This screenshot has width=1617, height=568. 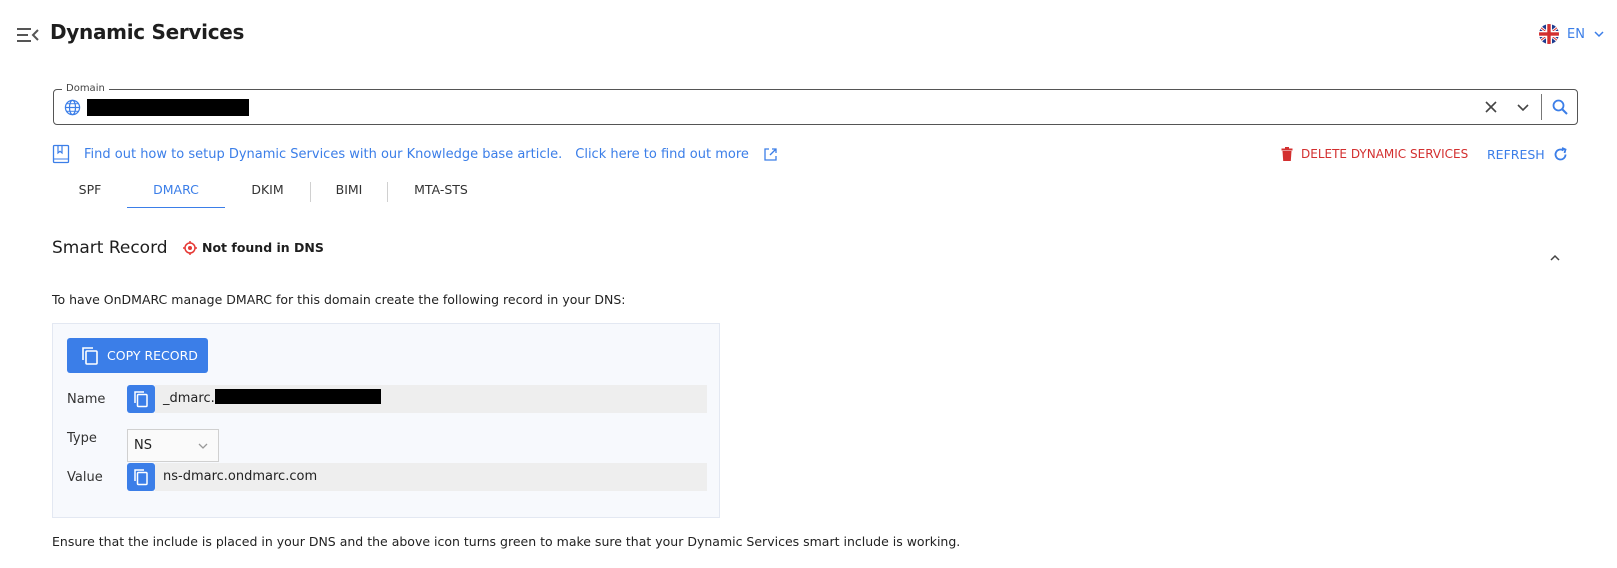 I want to click on page-title: Dynamic Services, so click(x=147, y=32).